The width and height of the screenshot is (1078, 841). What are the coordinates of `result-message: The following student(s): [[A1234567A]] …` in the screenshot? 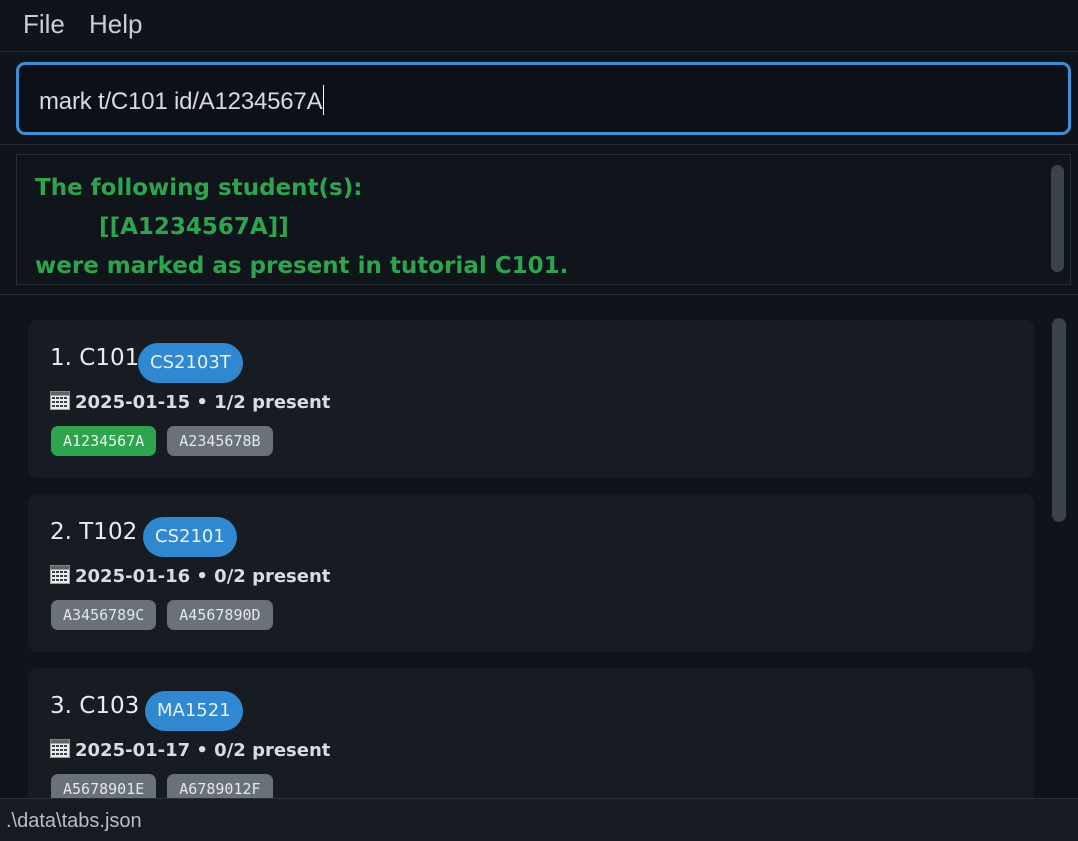 It's located at (302, 227).